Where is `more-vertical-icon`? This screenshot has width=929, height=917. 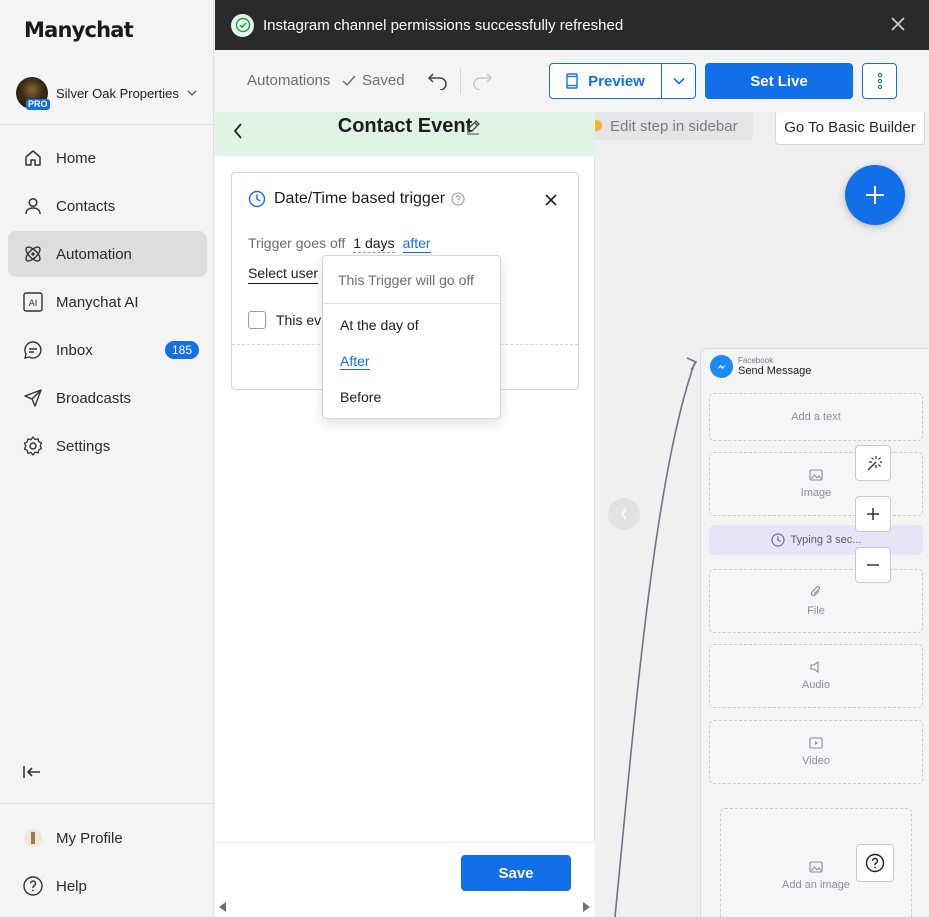
more-vertical-icon is located at coordinates (880, 81).